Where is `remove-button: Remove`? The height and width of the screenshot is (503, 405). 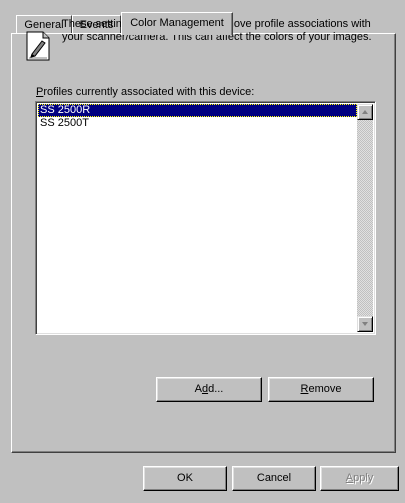
remove-button: Remove is located at coordinates (321, 389).